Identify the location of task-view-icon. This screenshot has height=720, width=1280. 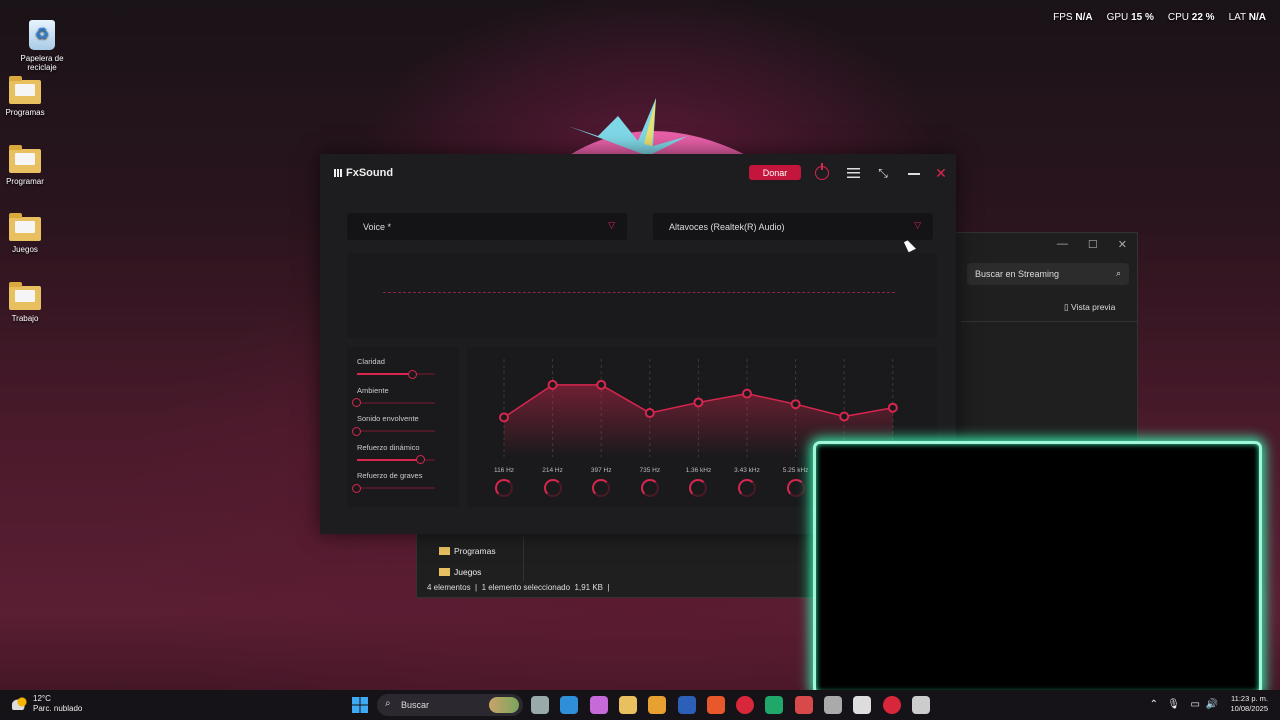
(540, 705).